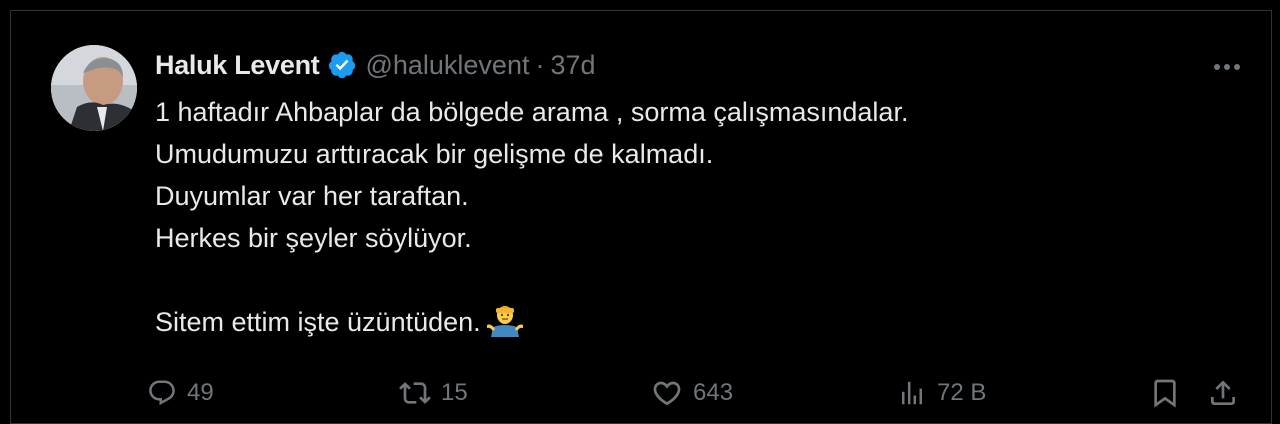 The height and width of the screenshot is (424, 1280). Describe the element at coordinates (692, 393) in the screenshot. I see `like-button: 643` at that location.